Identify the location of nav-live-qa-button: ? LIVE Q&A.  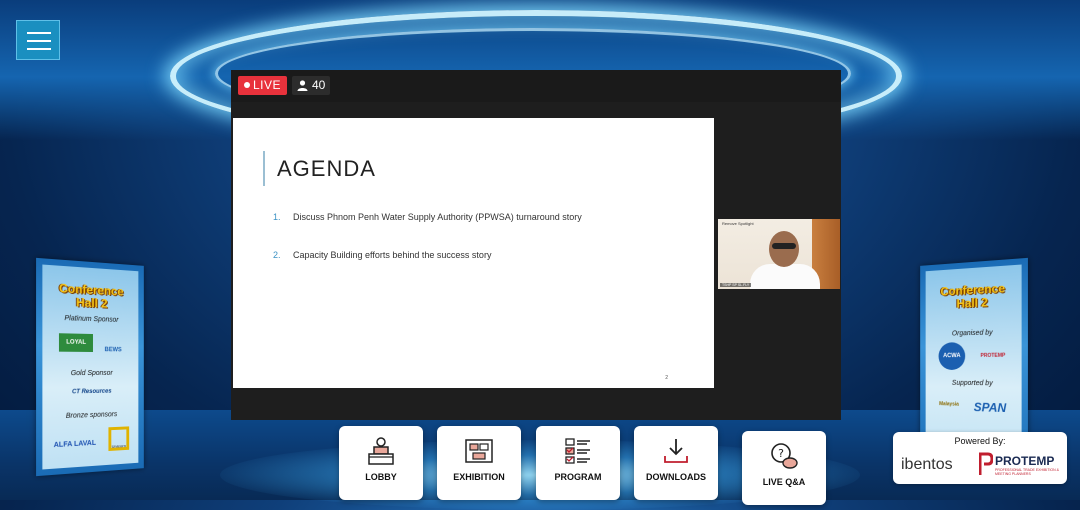
(784, 468).